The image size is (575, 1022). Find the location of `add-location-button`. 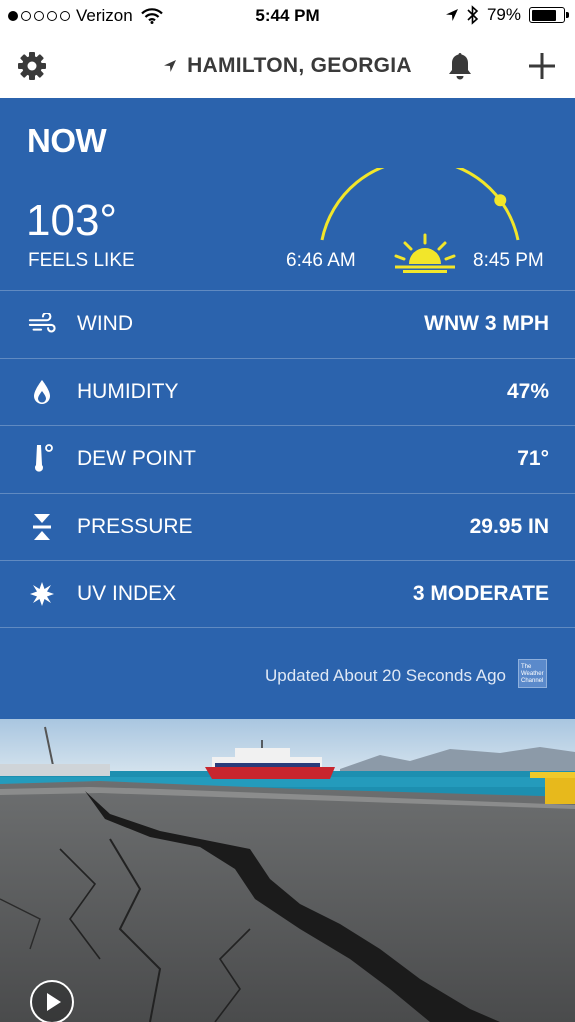

add-location-button is located at coordinates (542, 66).